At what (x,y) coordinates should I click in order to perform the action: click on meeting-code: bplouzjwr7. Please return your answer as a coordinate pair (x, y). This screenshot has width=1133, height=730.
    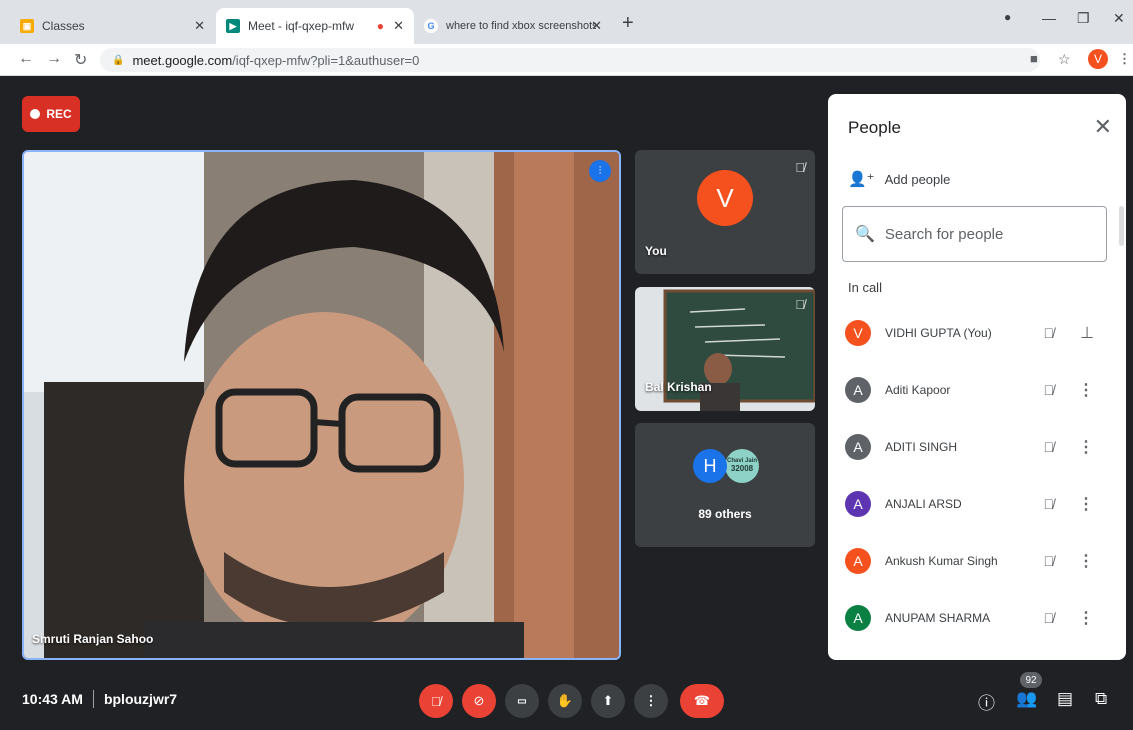
    Looking at the image, I should click on (140, 699).